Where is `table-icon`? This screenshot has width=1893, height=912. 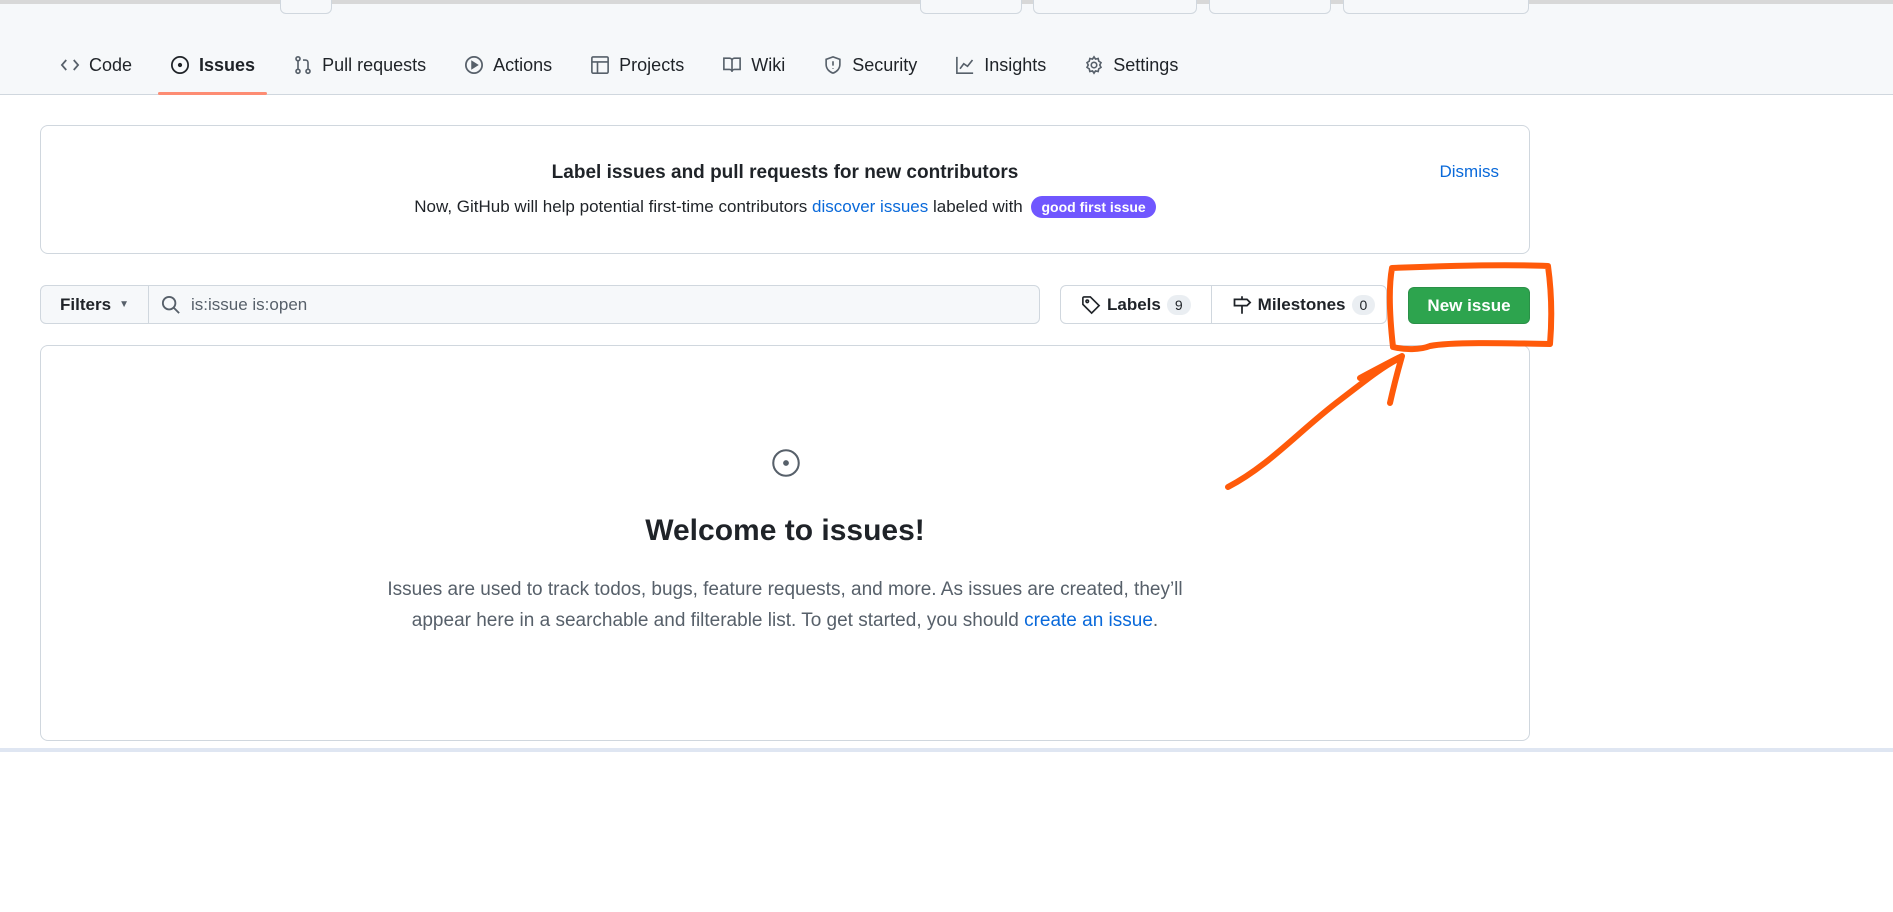
table-icon is located at coordinates (600, 65).